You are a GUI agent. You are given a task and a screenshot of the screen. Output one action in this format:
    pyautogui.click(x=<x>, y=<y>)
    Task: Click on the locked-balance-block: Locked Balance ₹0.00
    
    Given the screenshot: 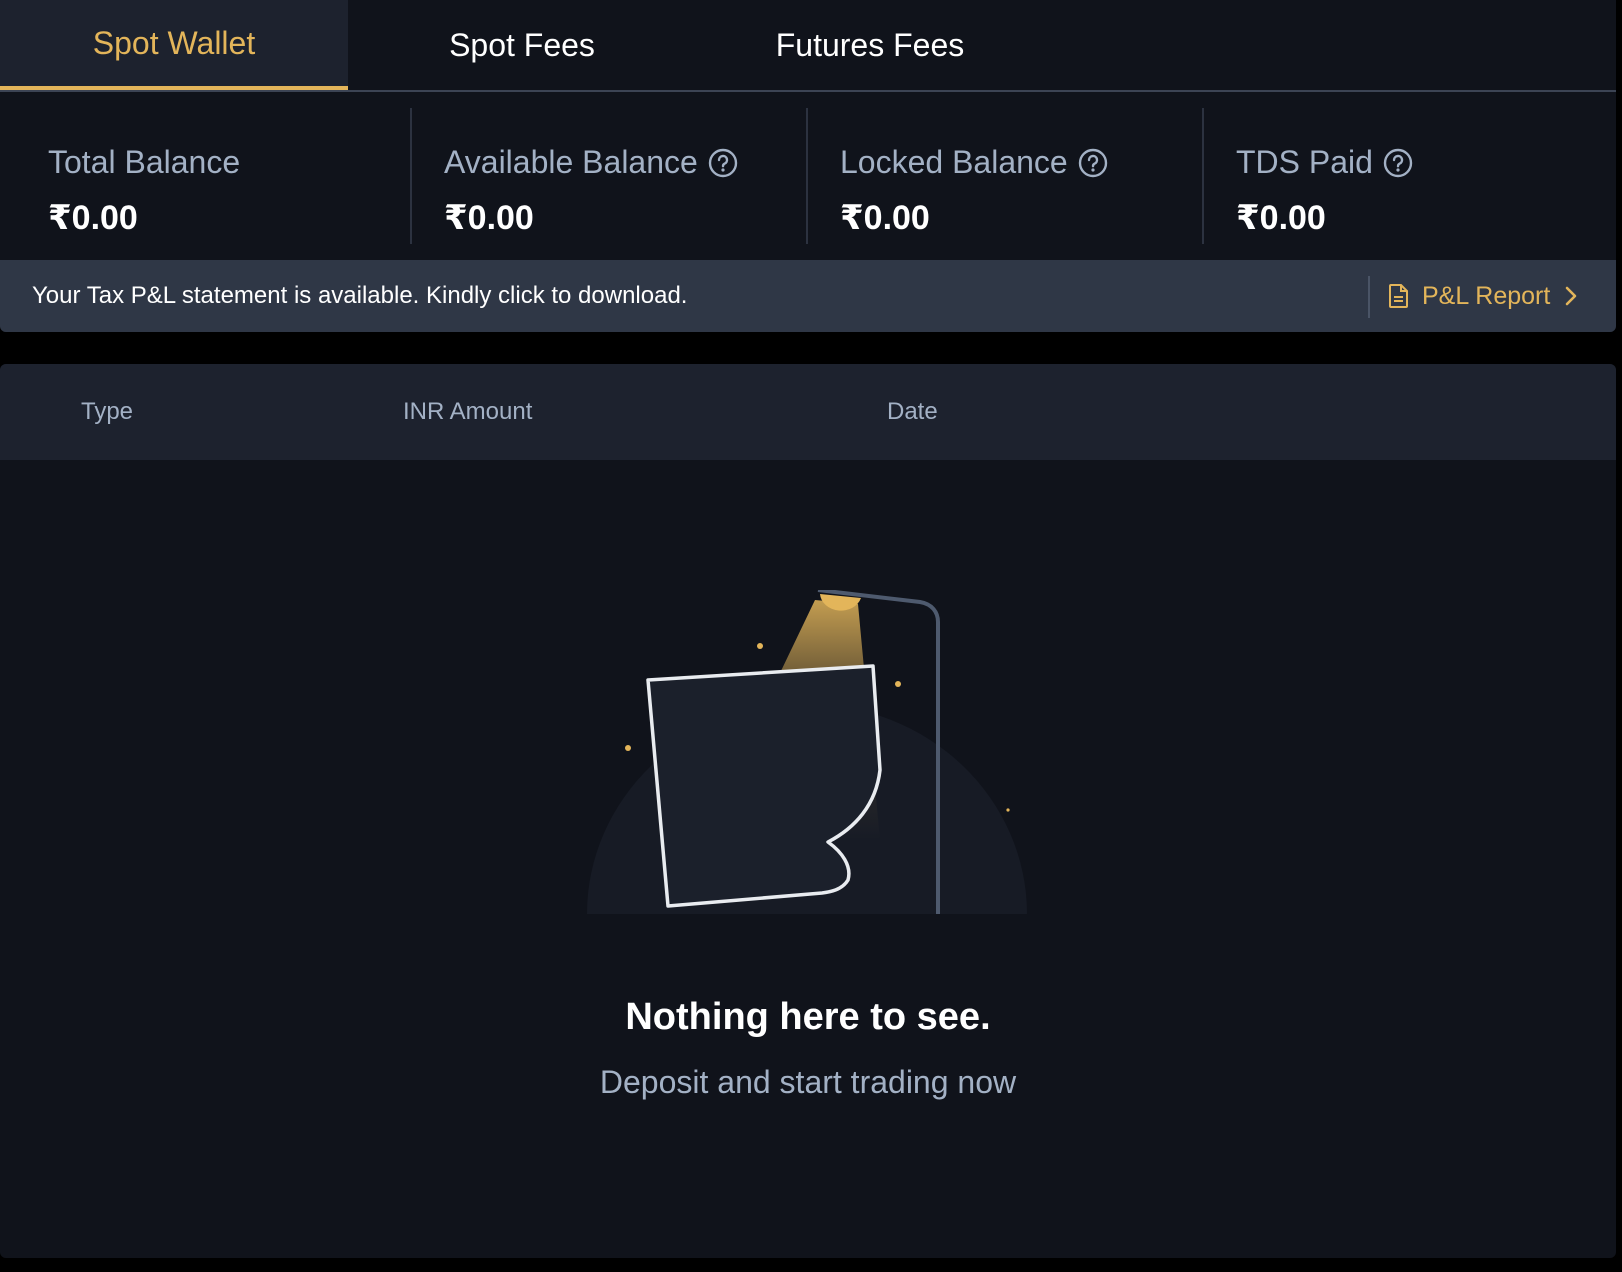 What is the action you would take?
    pyautogui.click(x=990, y=176)
    